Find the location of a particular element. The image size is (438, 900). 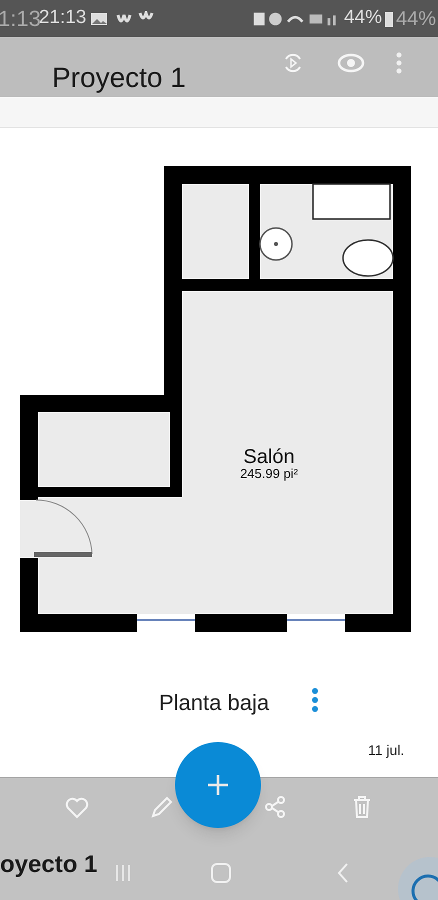

ghost-project-title: oyecto 1 is located at coordinates (49, 865).